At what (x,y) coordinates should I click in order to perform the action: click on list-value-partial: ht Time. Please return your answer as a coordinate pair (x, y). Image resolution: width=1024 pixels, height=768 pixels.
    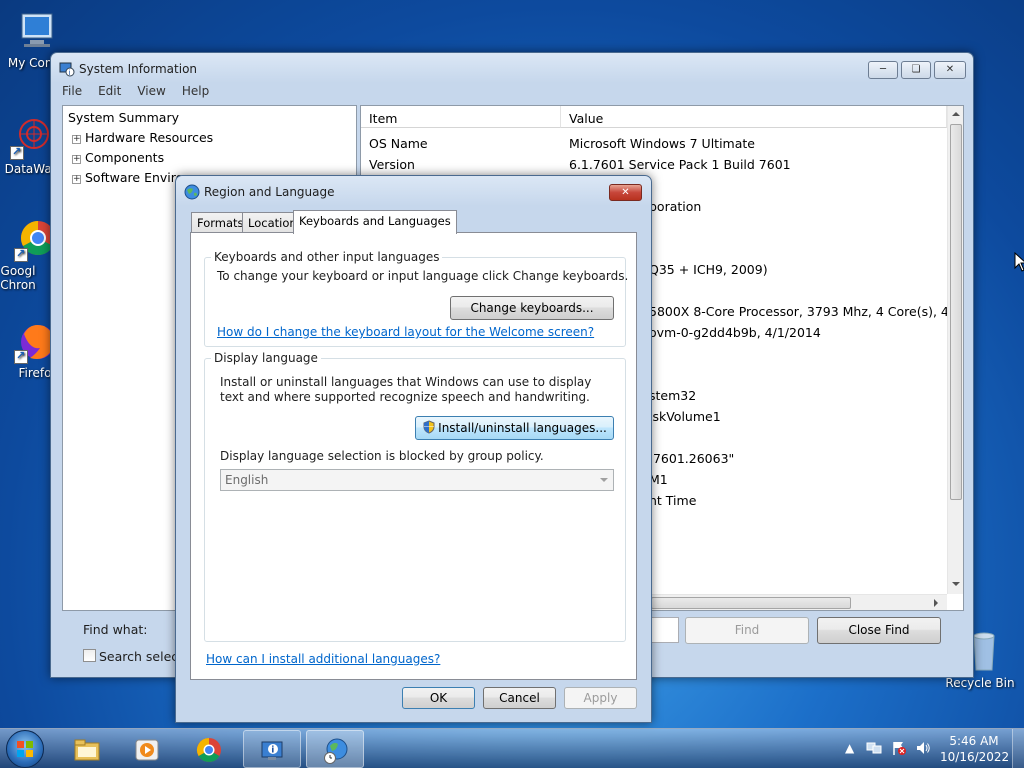
    Looking at the image, I should click on (673, 500).